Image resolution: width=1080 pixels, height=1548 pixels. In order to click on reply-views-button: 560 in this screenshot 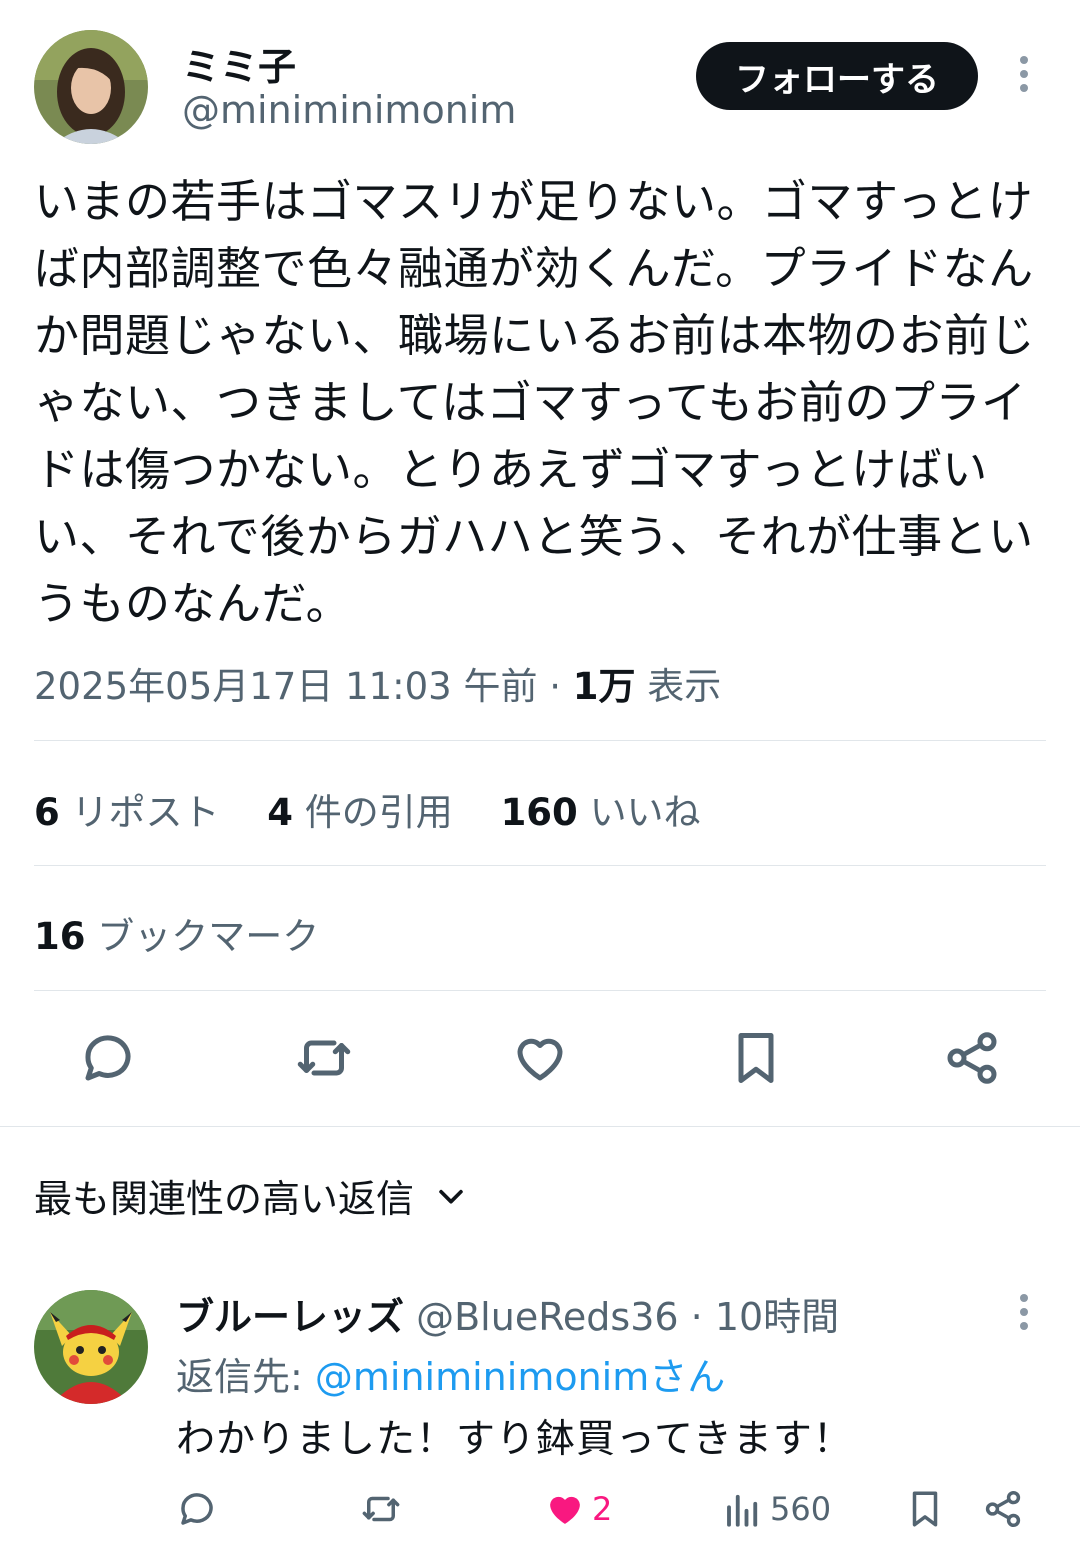, I will do `click(776, 1509)`.